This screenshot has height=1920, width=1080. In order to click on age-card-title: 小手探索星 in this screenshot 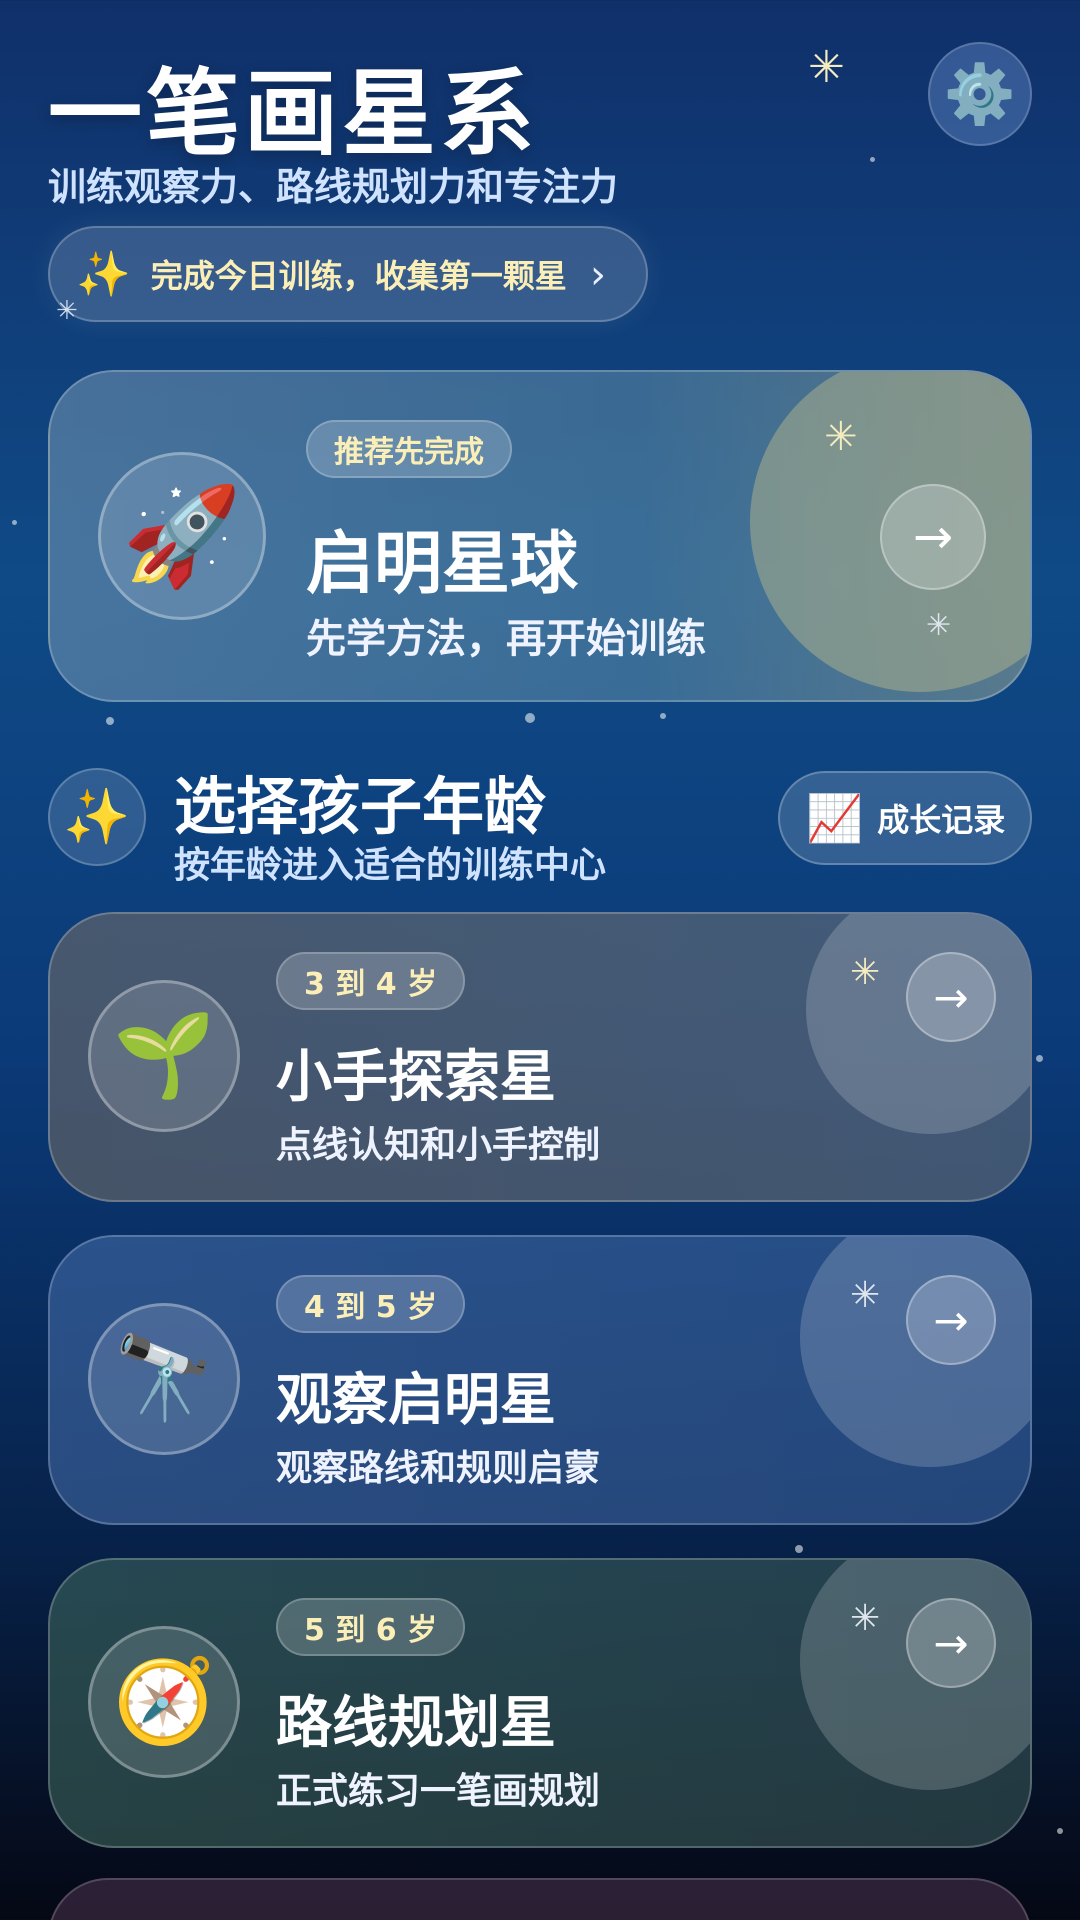, I will do `click(416, 1077)`.